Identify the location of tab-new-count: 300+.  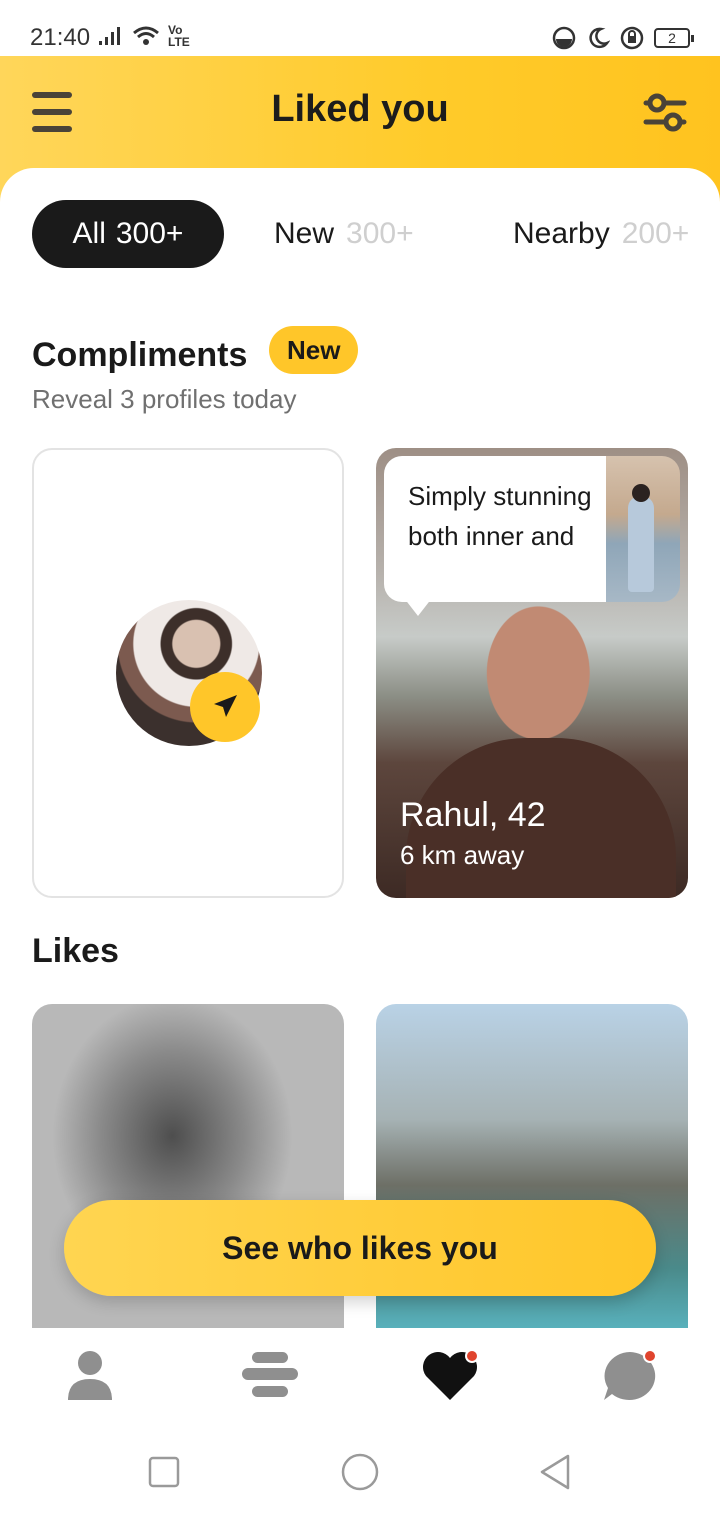
(380, 233).